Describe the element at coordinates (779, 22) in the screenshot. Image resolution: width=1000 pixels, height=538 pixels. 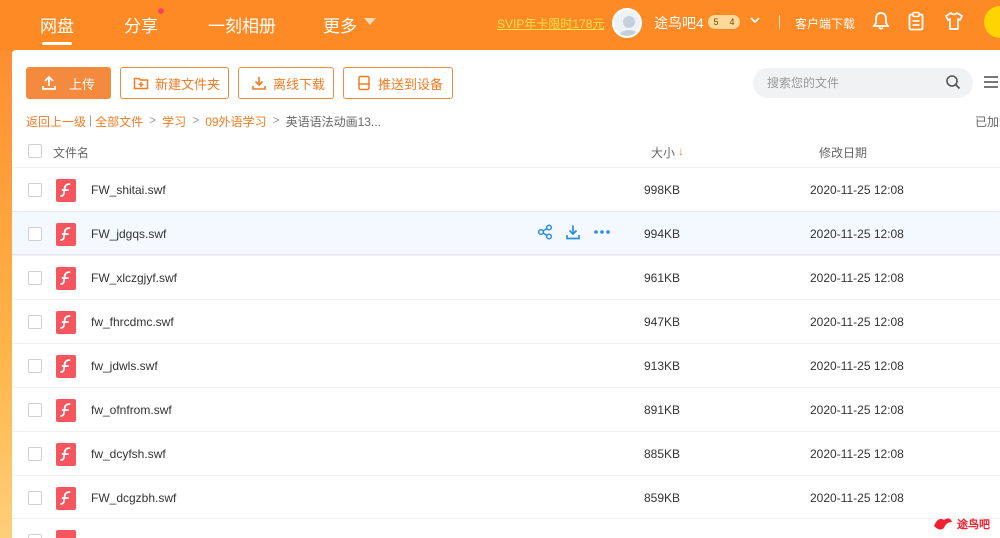
I see `divider` at that location.